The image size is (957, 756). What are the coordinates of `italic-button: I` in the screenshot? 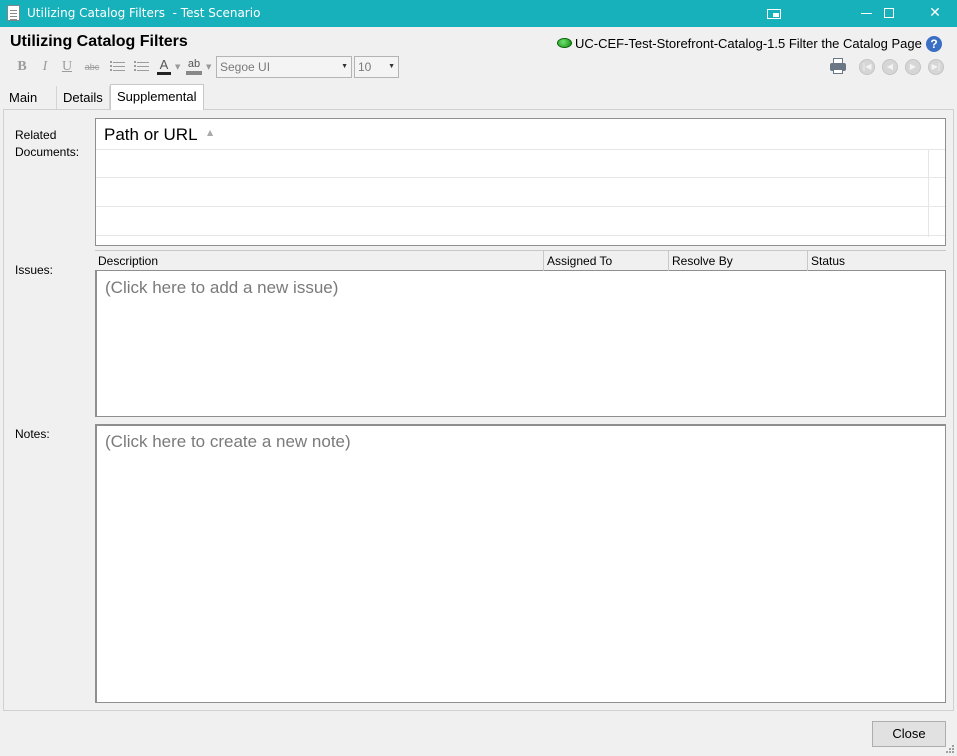 It's located at (45, 67).